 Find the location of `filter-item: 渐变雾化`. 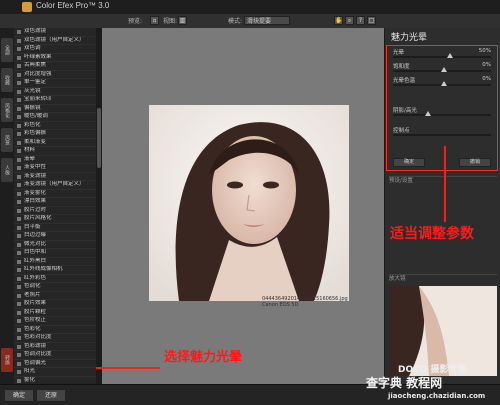

filter-item: 渐变雾化 is located at coordinates (55, 194).